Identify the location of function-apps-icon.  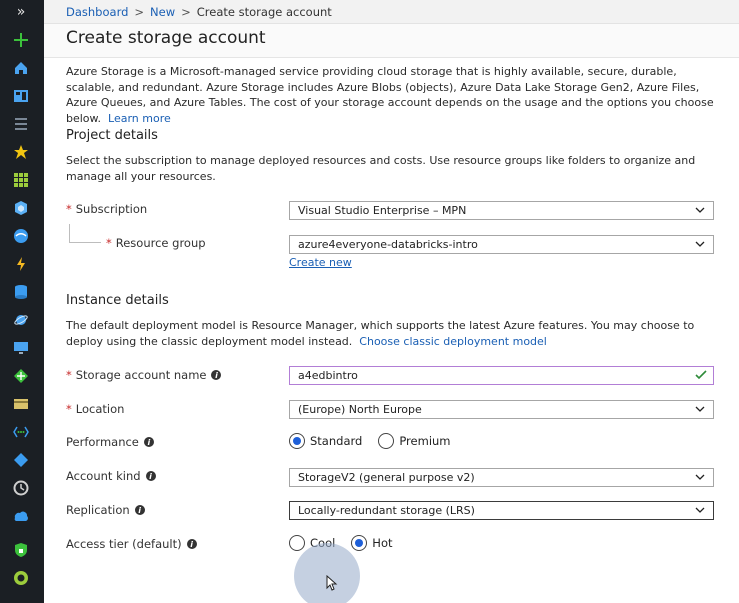
(21, 264).